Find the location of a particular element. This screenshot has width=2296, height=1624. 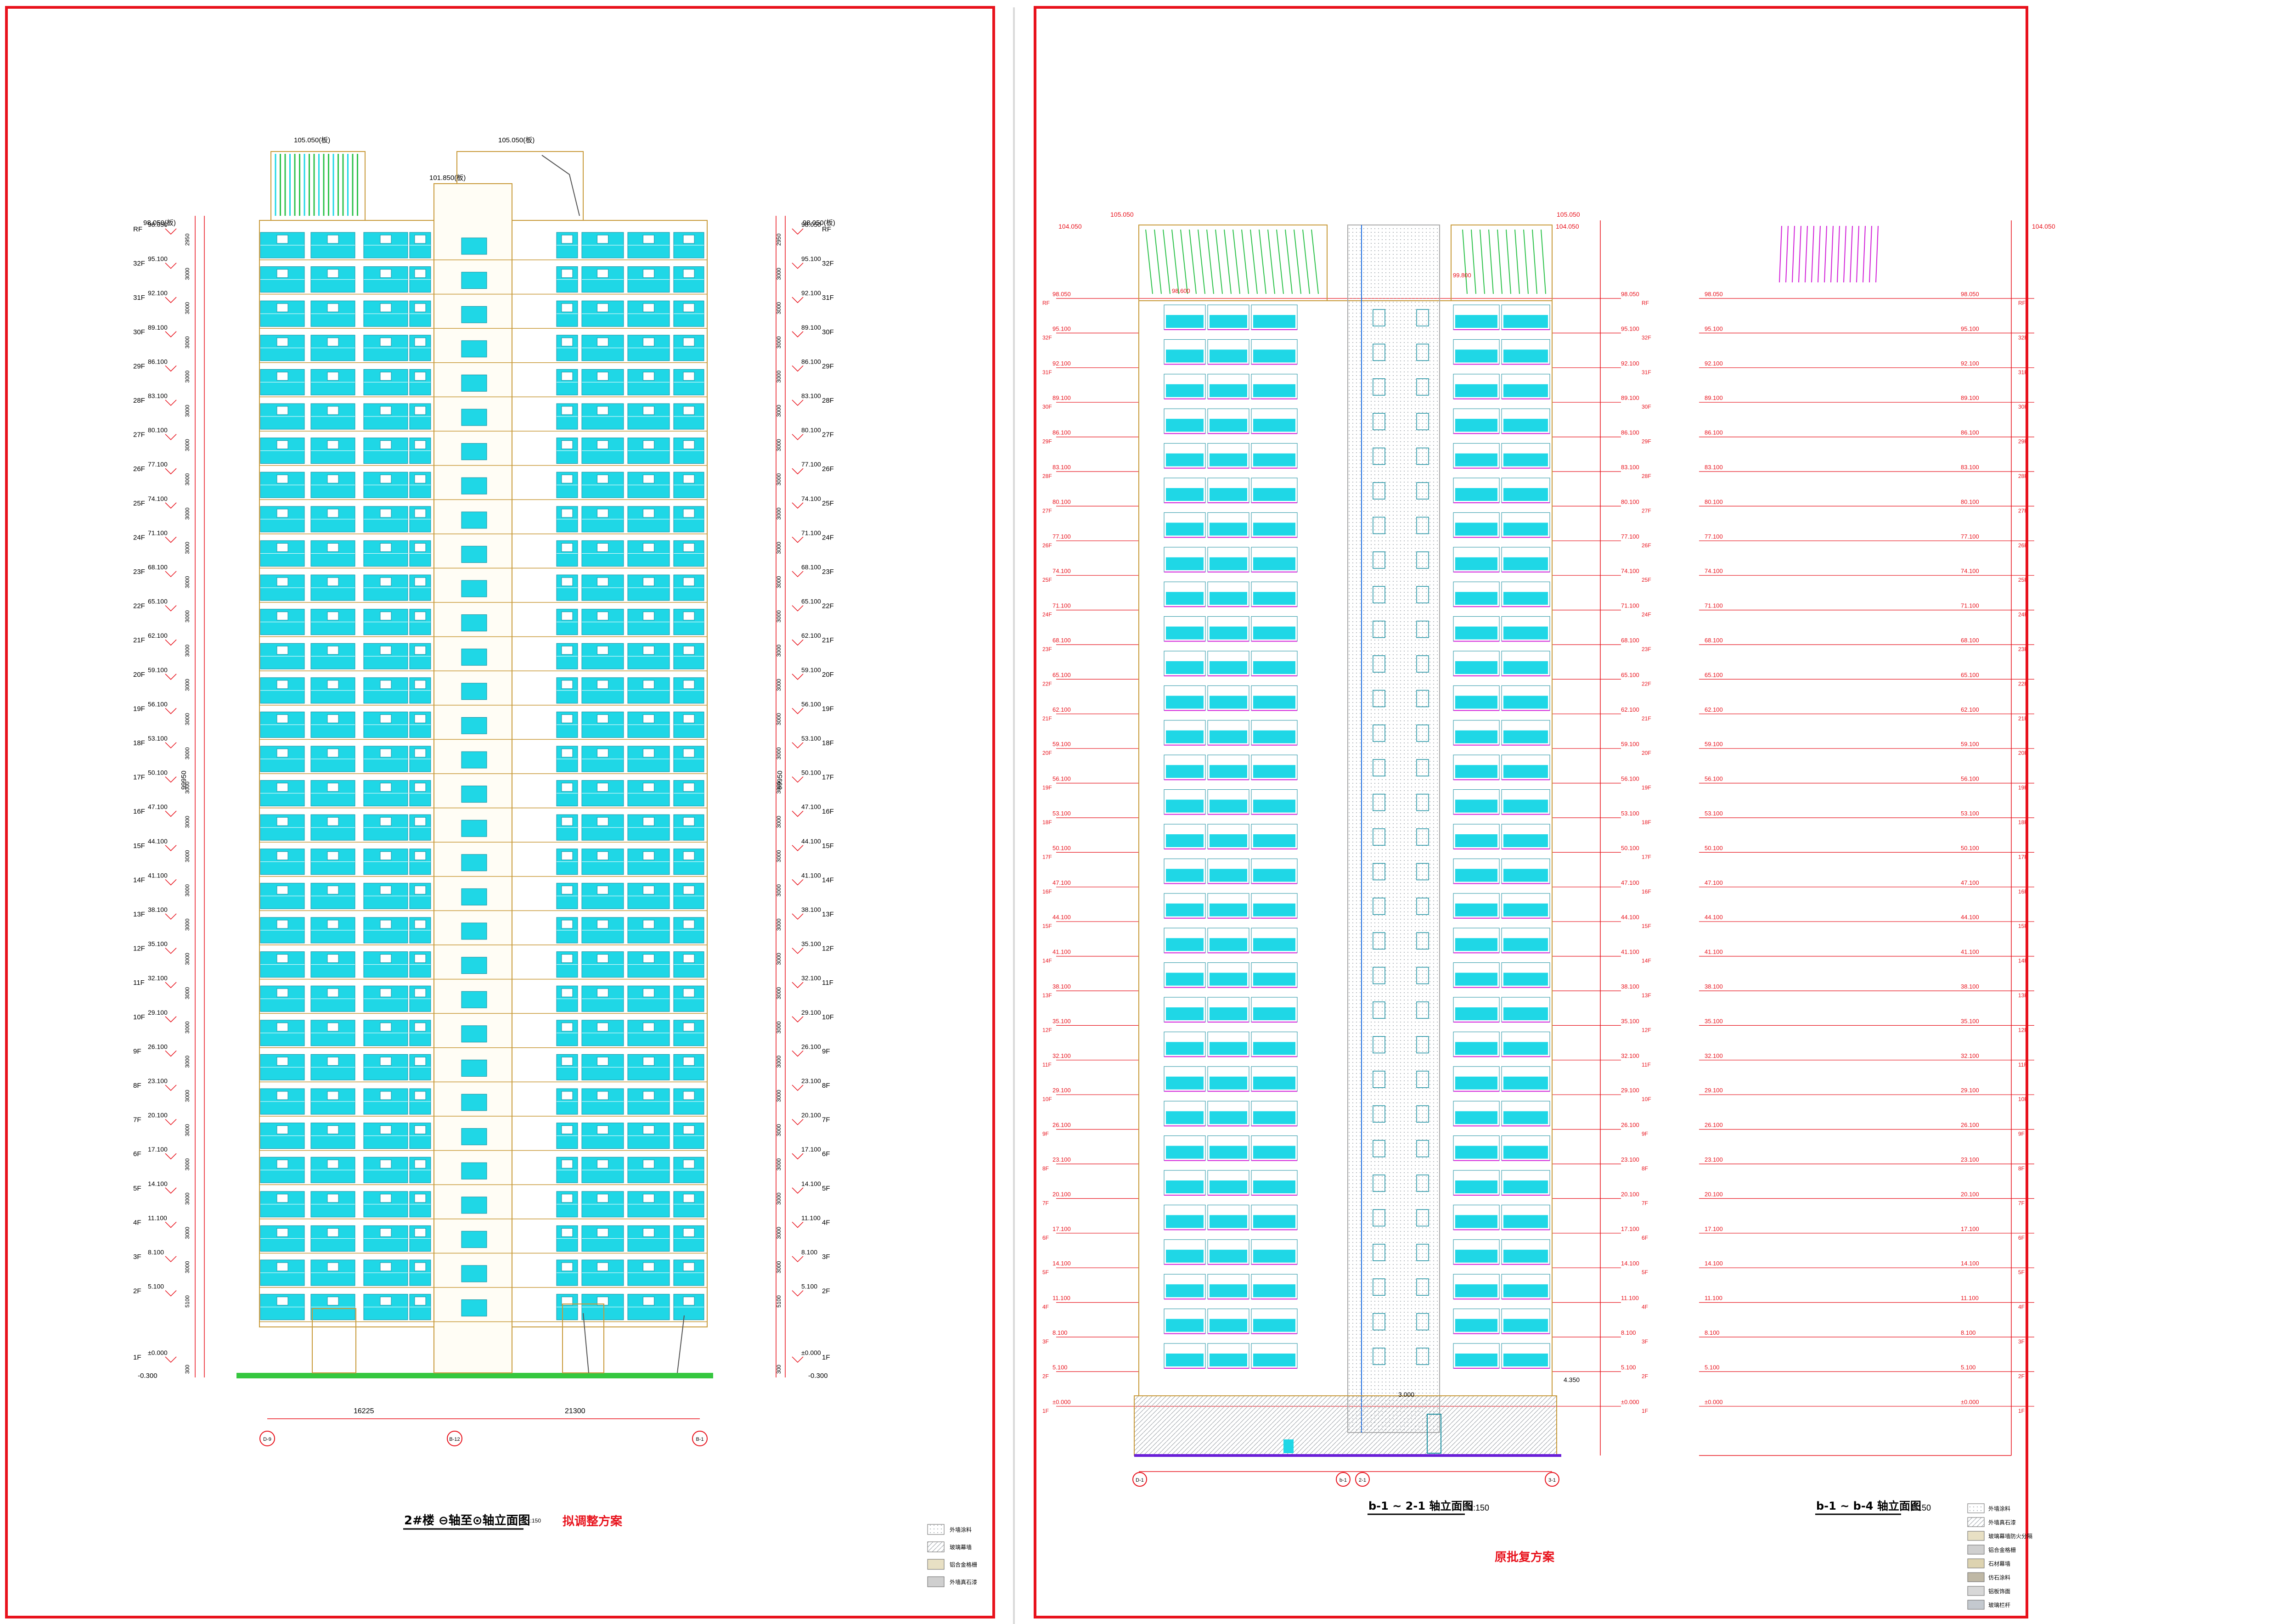

r-floor-level-d: 68.100 is located at coordinates (1970, 640).